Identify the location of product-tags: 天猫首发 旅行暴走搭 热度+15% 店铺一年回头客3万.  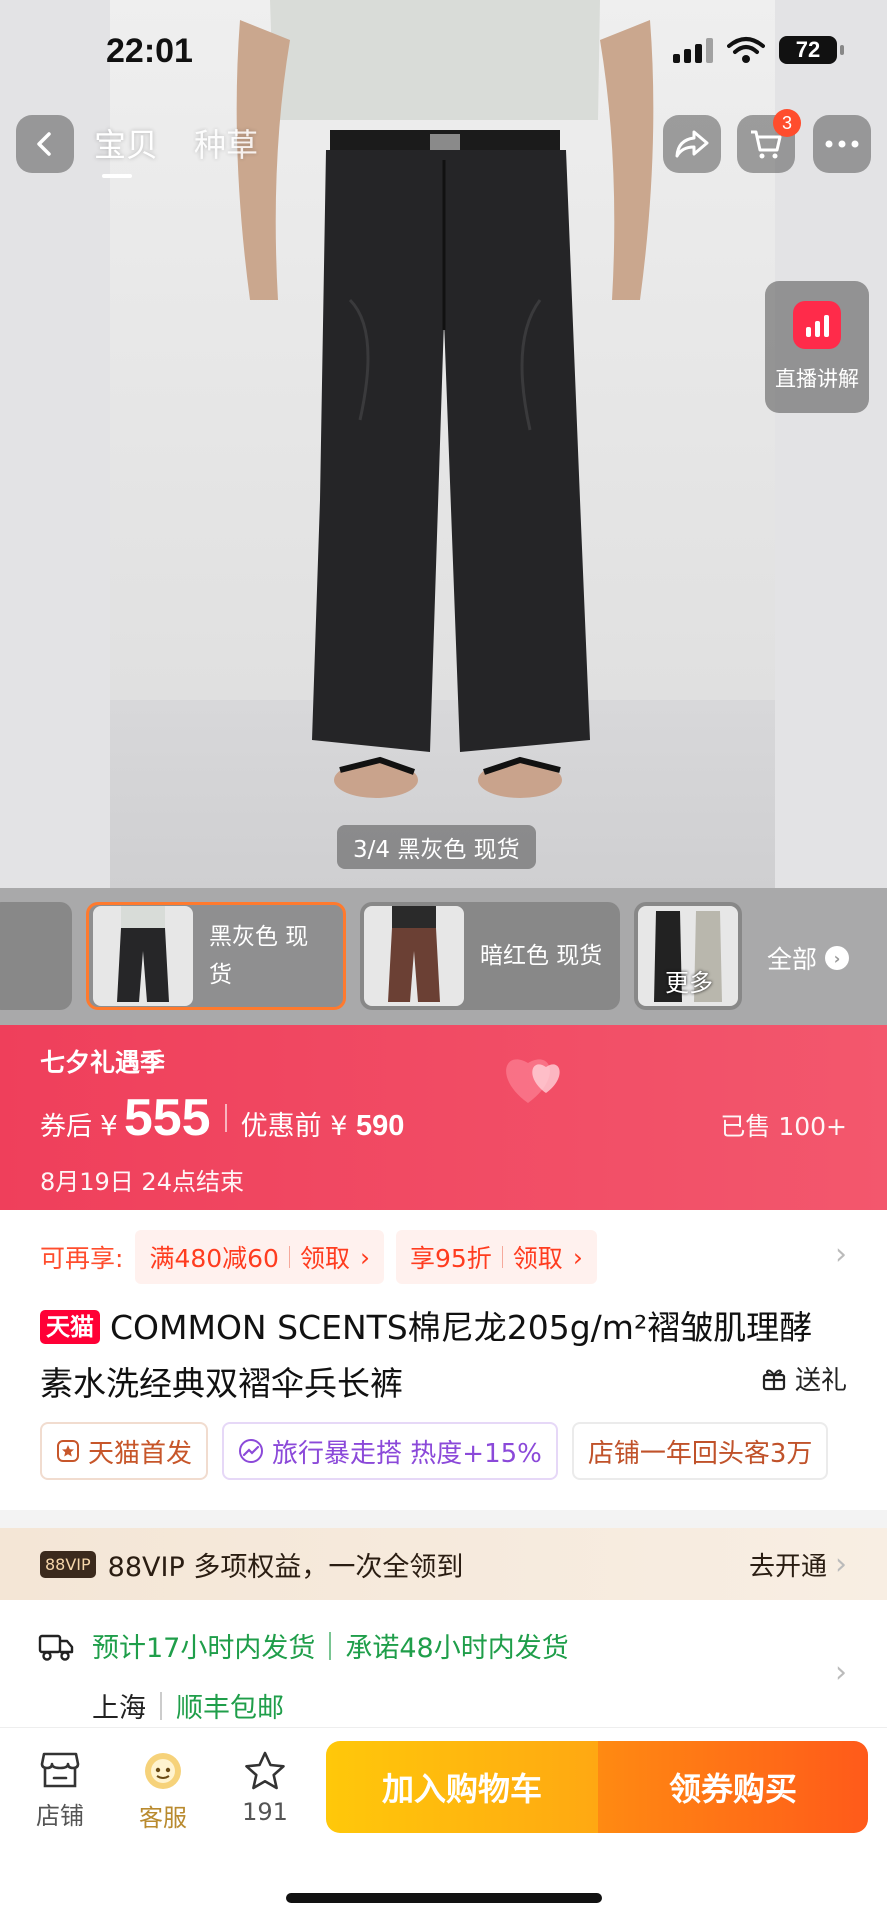
(463, 1451).